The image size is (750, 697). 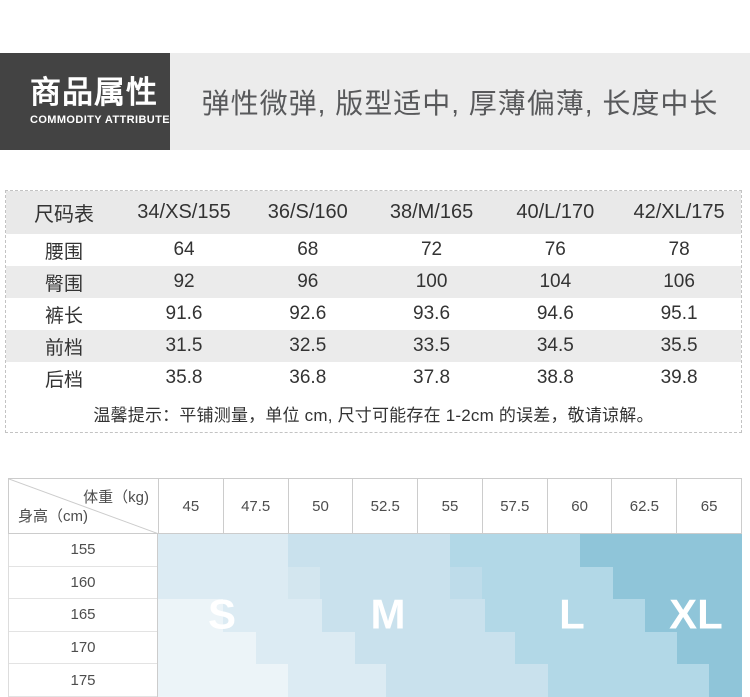 What do you see at coordinates (64, 252) in the screenshot?
I see `row-label: 腰围` at bounding box center [64, 252].